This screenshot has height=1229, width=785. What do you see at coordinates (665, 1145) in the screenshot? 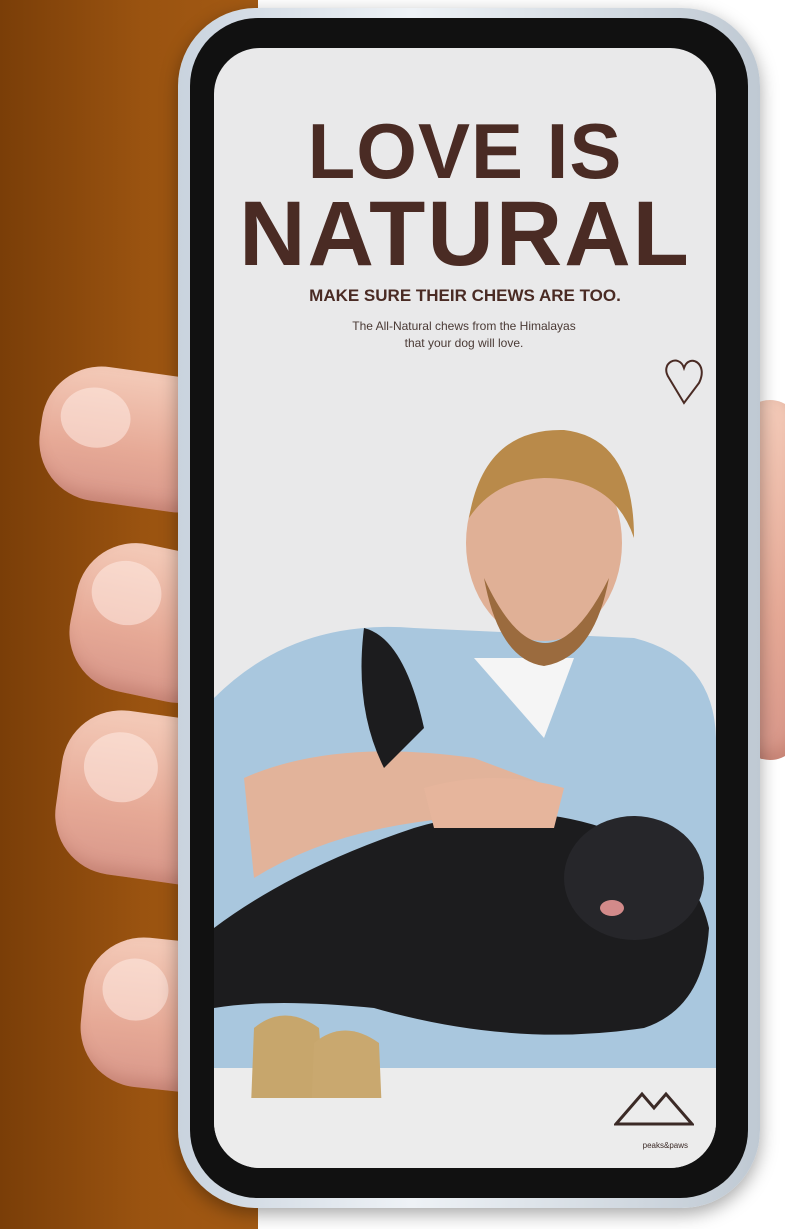
I see `logo-text: peaks&paws` at bounding box center [665, 1145].